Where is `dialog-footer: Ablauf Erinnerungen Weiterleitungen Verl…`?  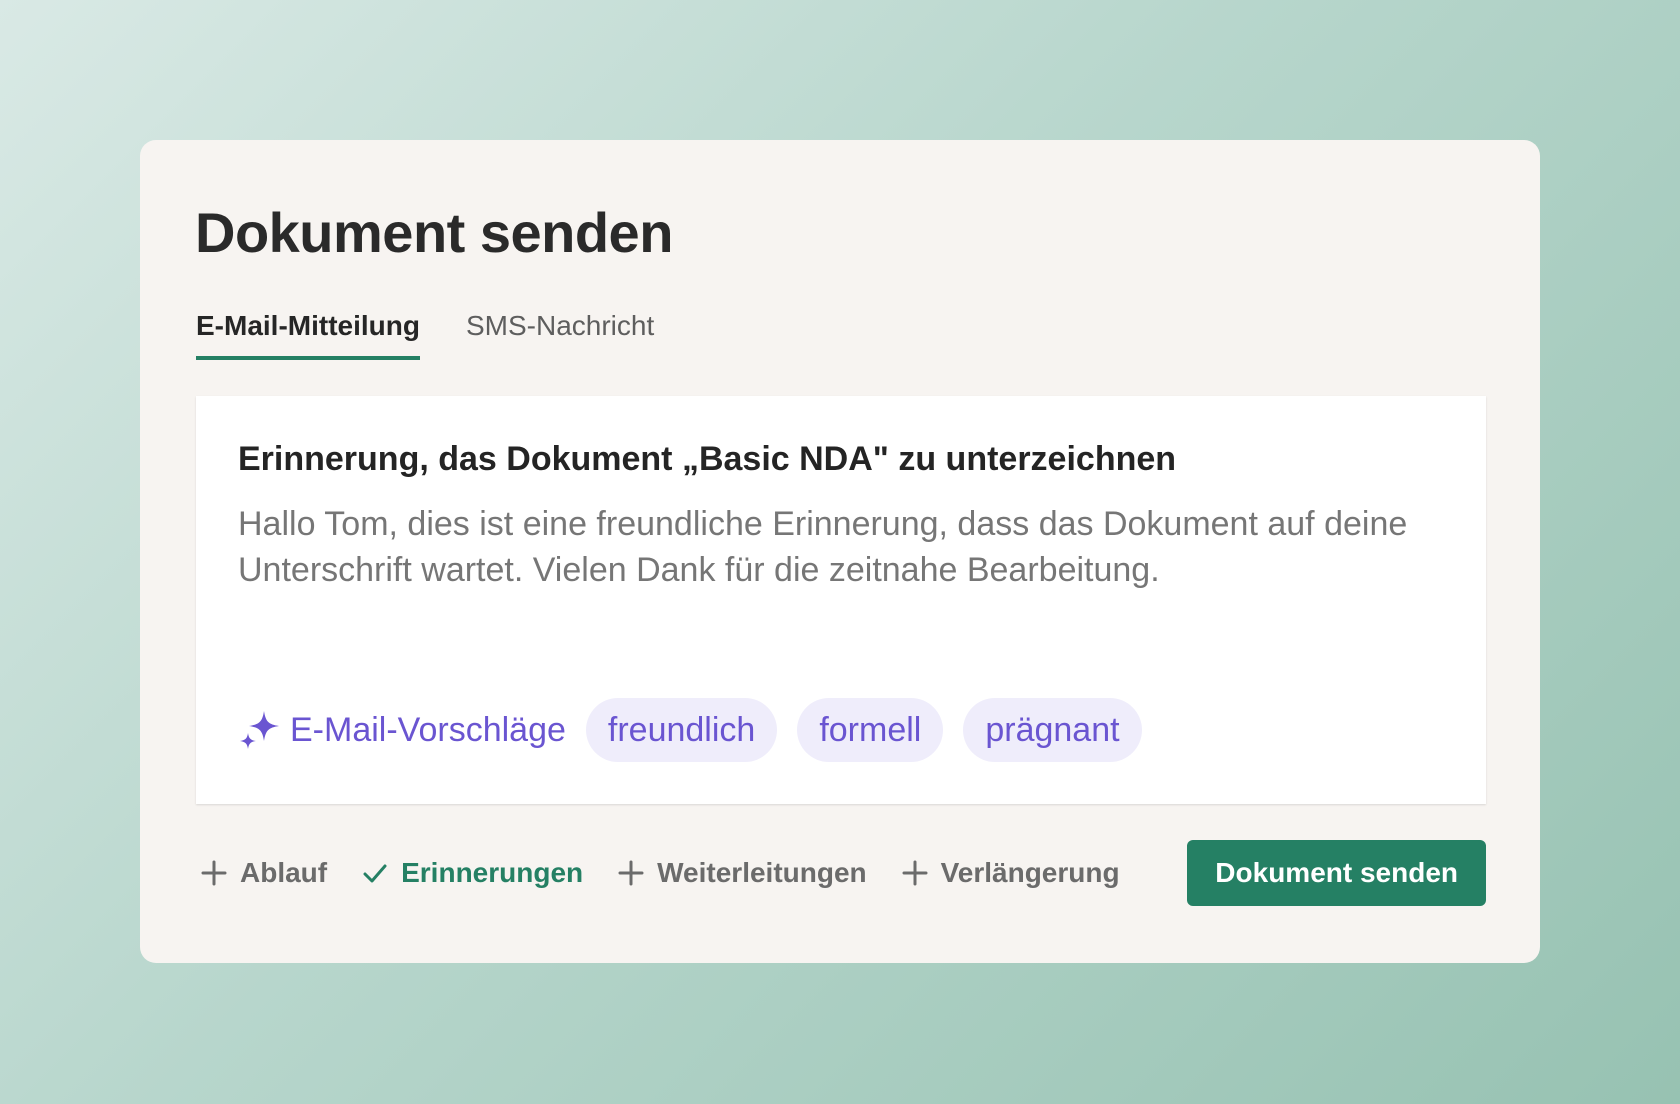 dialog-footer: Ablauf Erinnerungen Weiterleitungen Verl… is located at coordinates (843, 873).